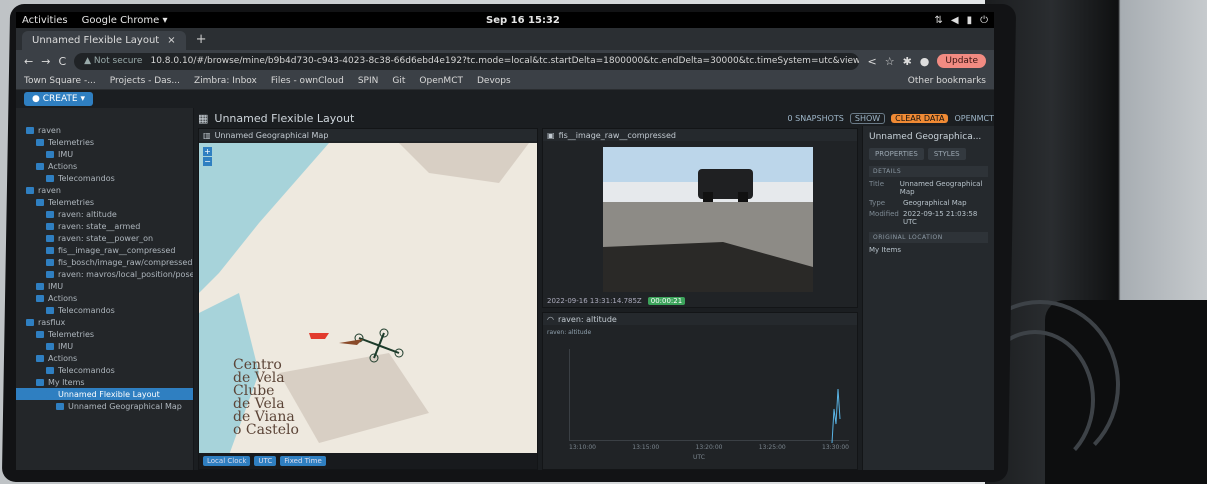 The image size is (1207, 484). I want to click on tree-item: raven: state__armed, so click(104, 226).